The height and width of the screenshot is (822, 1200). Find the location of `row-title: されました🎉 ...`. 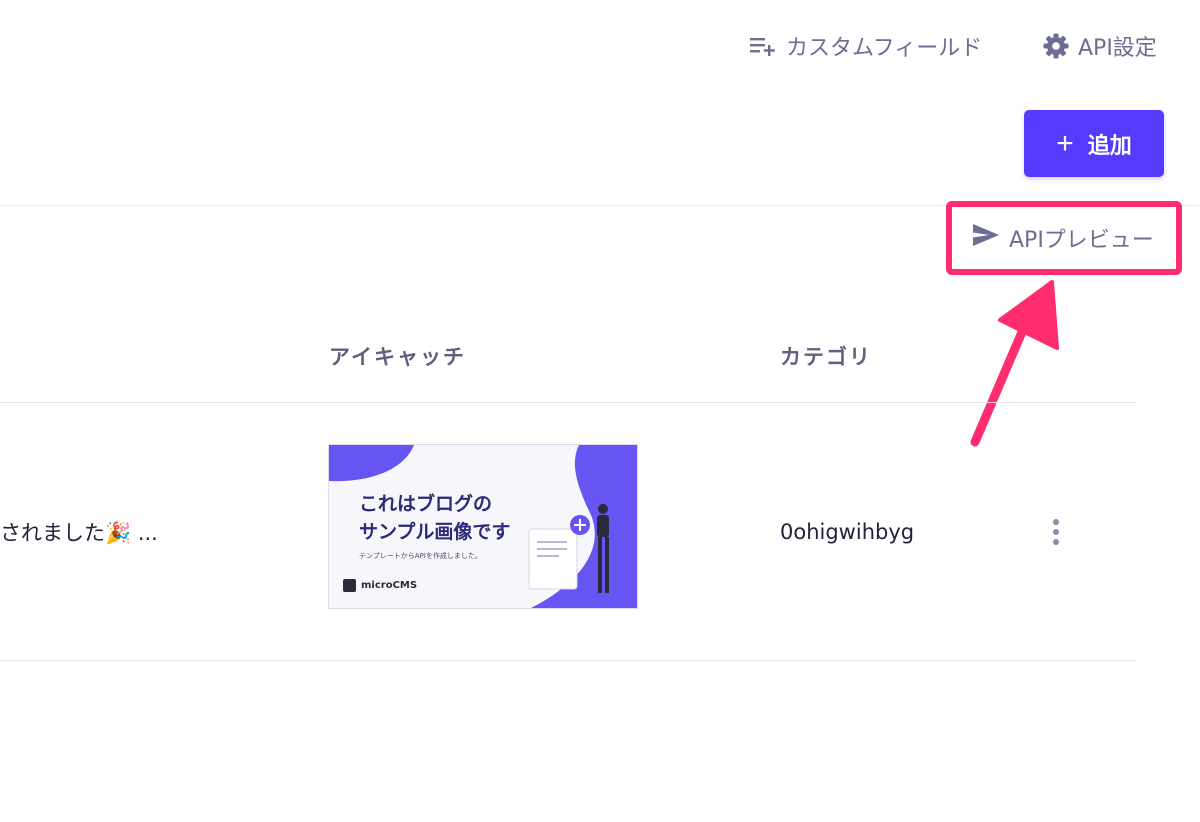

row-title: されました🎉 ... is located at coordinates (79, 532).